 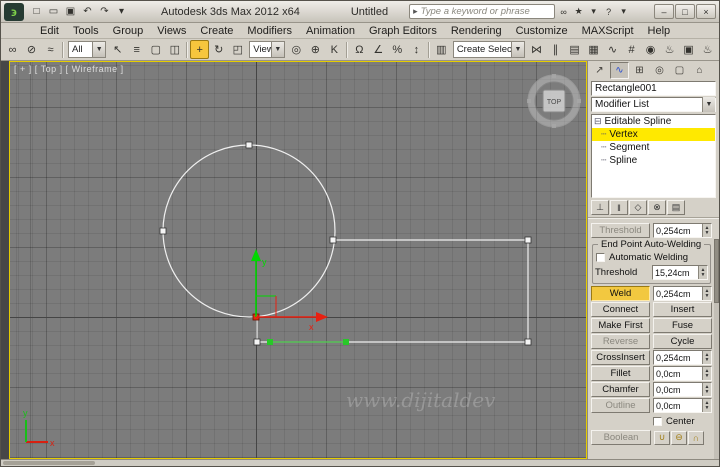 I want to click on weld-threshold-spinner: 0,254cm ▲ ▼, so click(x=682, y=230).